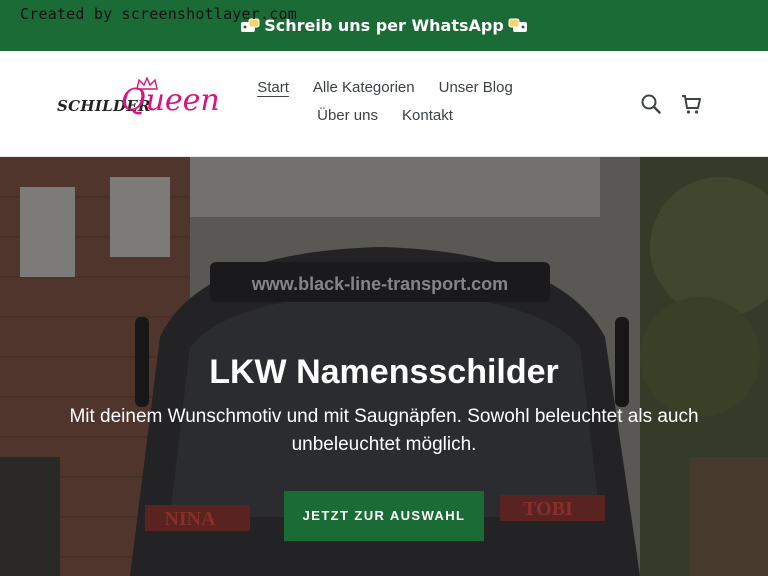 The width and height of the screenshot is (768, 576). What do you see at coordinates (147, 83) in the screenshot?
I see `crown-icon` at bounding box center [147, 83].